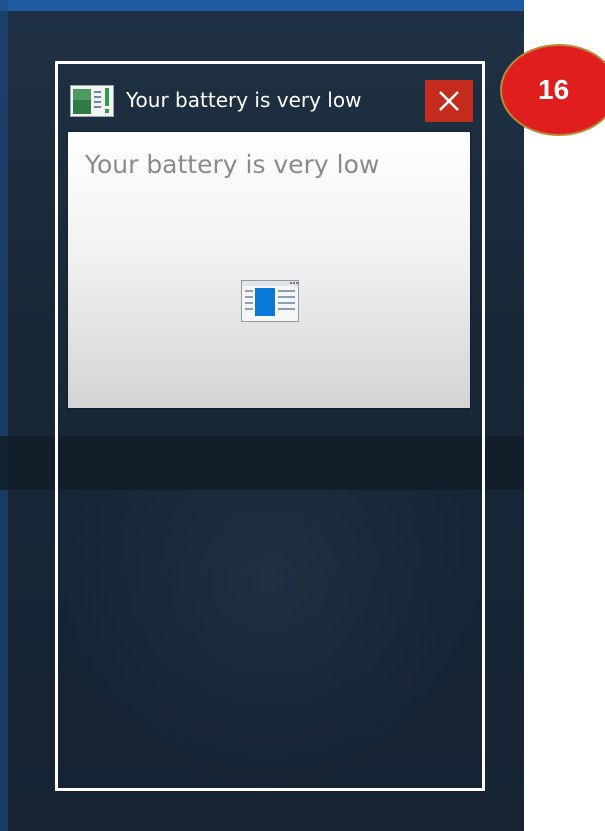 The image size is (605, 831). What do you see at coordinates (270, 301) in the screenshot?
I see `window-app-icon` at bounding box center [270, 301].